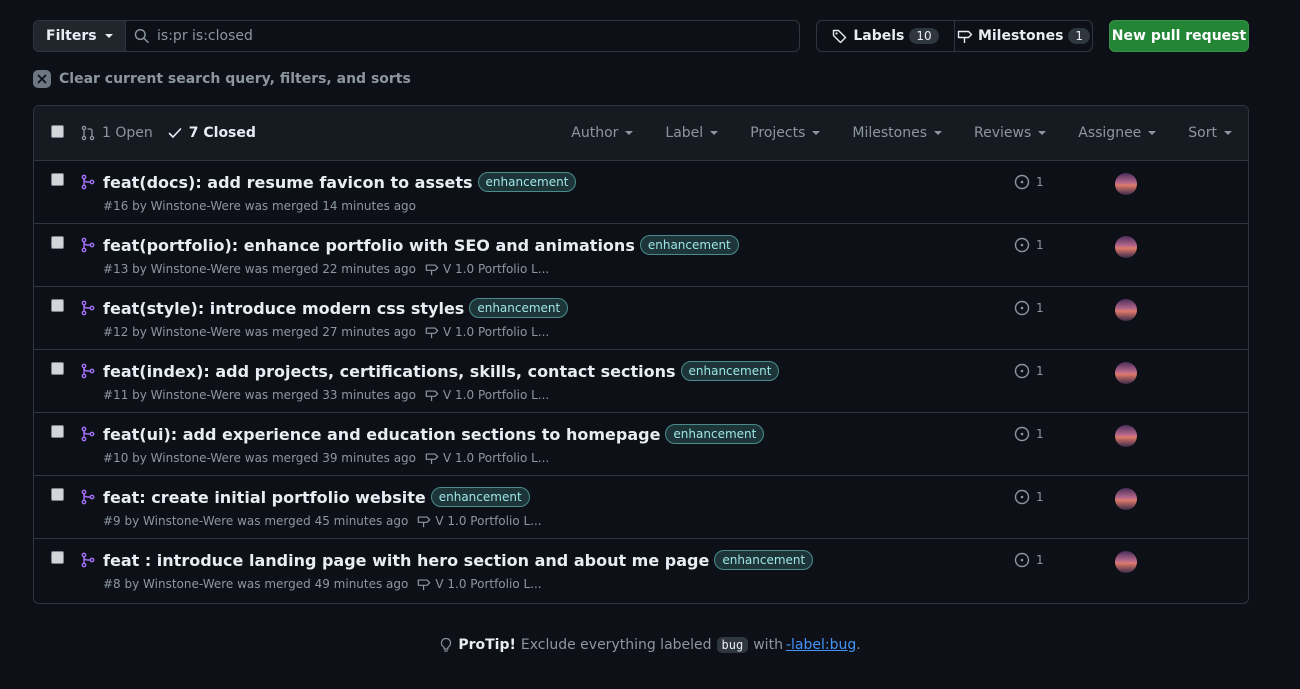 This screenshot has height=689, width=1300. What do you see at coordinates (885, 36) in the screenshot?
I see `labels-button: Labels 10` at bounding box center [885, 36].